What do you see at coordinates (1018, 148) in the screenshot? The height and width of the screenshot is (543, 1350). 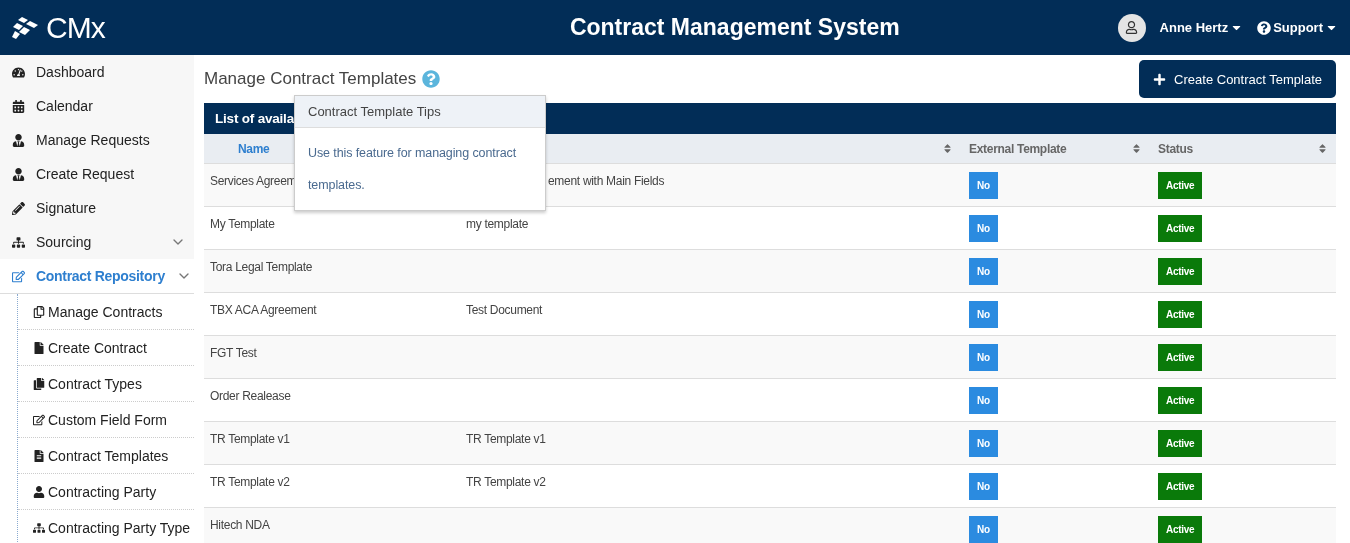 I see `column-header: External Template` at bounding box center [1018, 148].